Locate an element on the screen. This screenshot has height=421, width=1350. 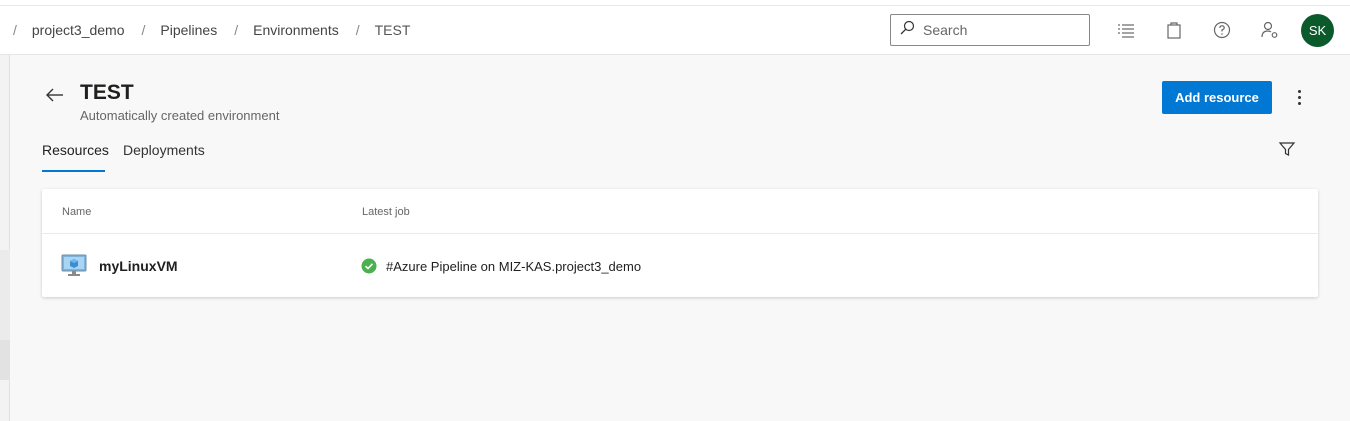
breadcrumb-item-pipelines: Pipelines is located at coordinates (188, 30).